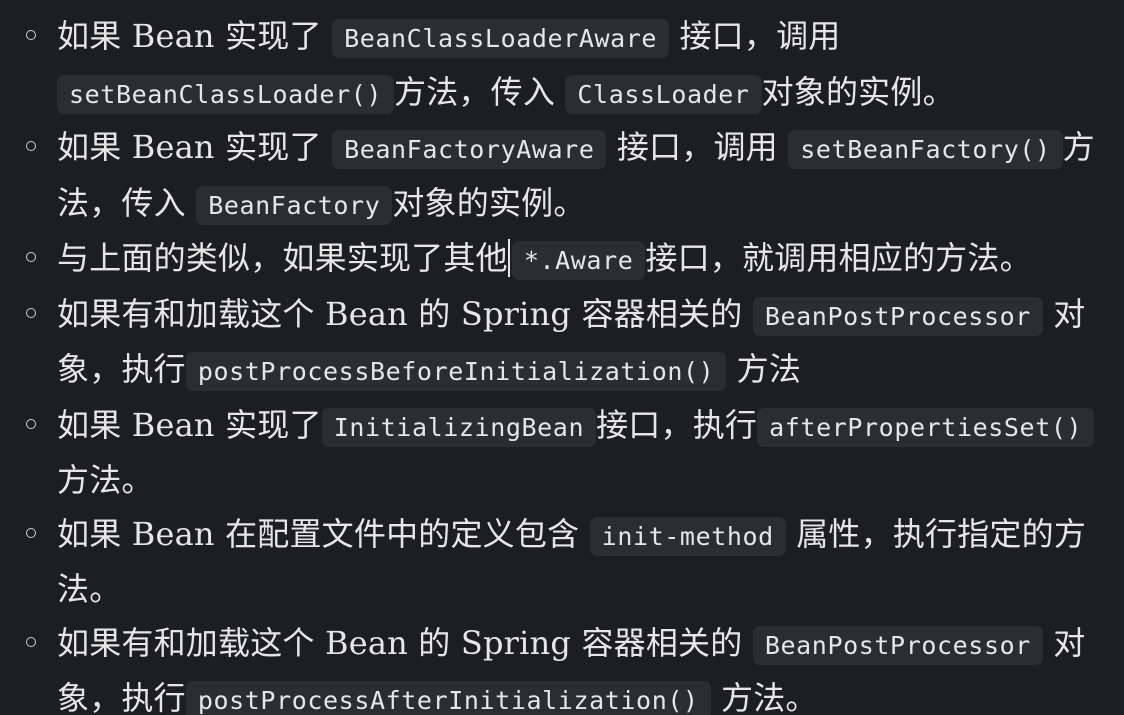 This screenshot has width=1124, height=715. Describe the element at coordinates (323, 533) in the screenshot. I see `item-text: 如果 Bean 在配置文件中的定义包含` at that location.